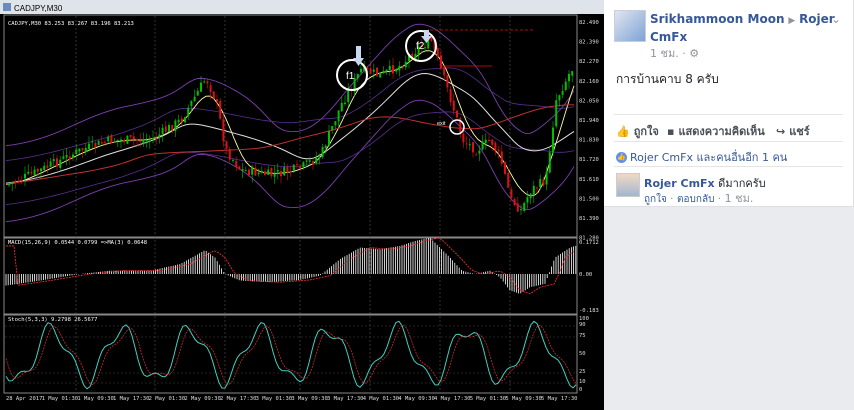 Image resolution: width=854 pixels, height=410 pixels. What do you see at coordinates (701, 157) in the screenshot?
I see `reactions-summary: 👍 Rojer CmFx และคนอื่นอีก 1 คน` at bounding box center [701, 157].